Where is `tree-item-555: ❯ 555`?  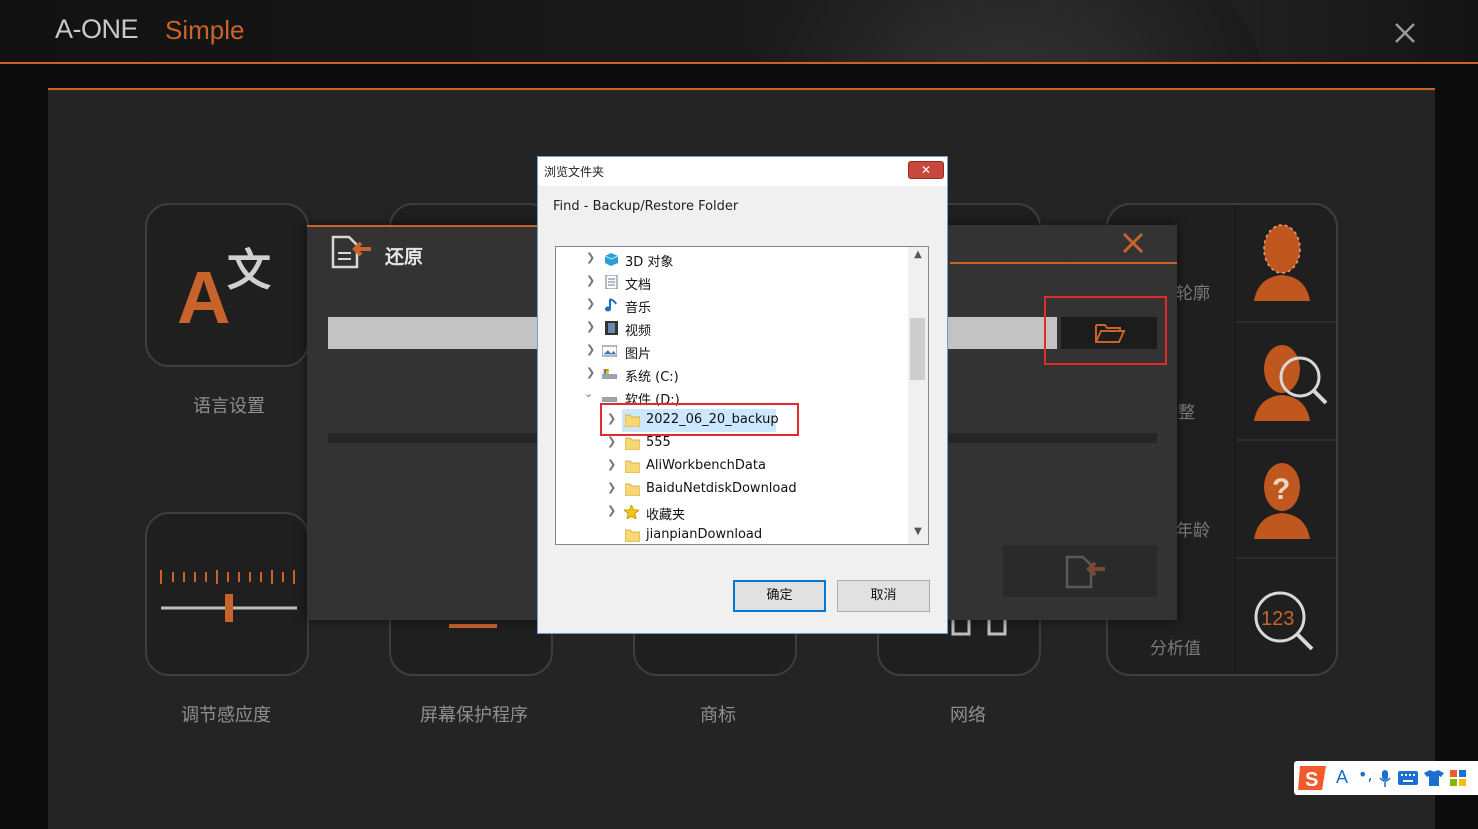 tree-item-555: ❯ 555 is located at coordinates (732, 443).